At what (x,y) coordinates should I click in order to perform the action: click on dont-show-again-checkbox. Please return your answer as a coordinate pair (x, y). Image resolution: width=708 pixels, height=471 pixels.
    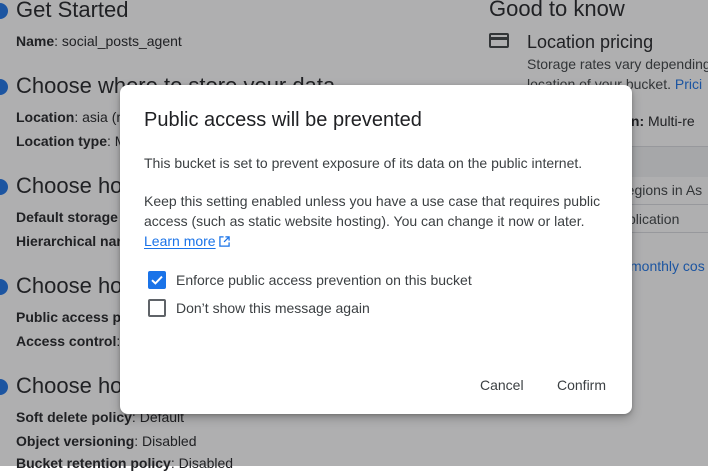
    Looking at the image, I should click on (157, 308).